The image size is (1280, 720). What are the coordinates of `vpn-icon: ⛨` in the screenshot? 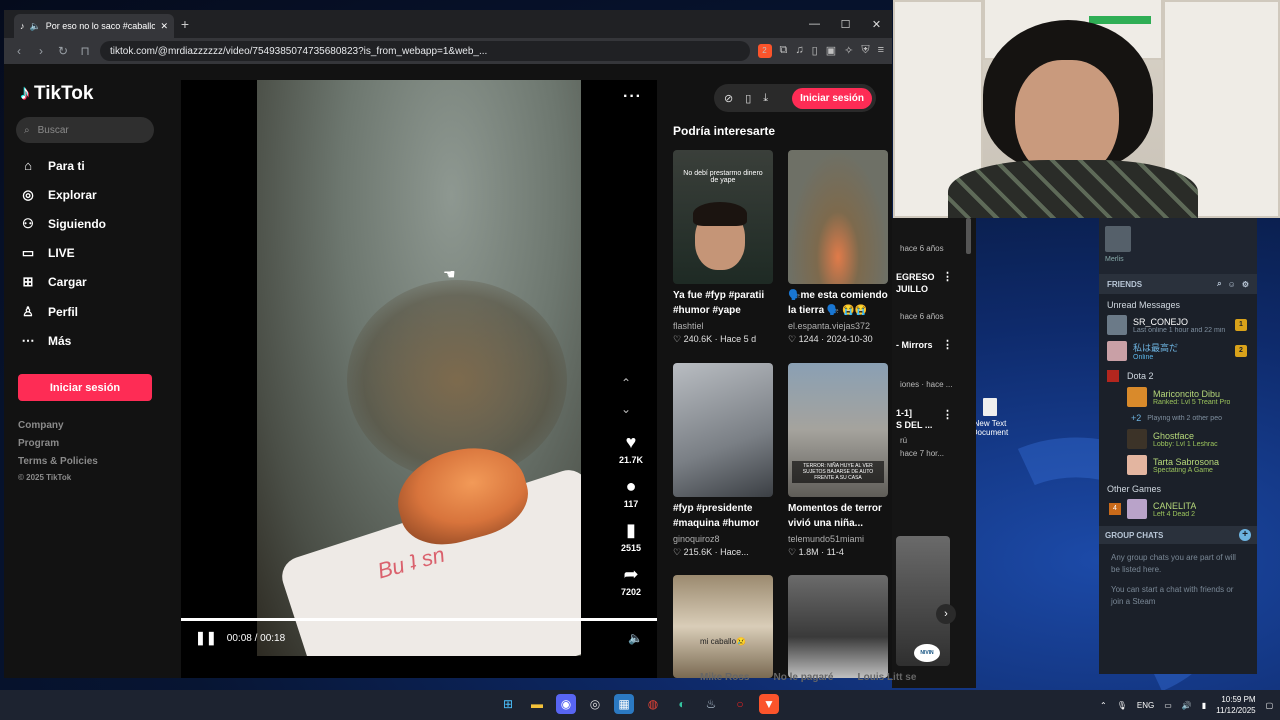 It's located at (865, 51).